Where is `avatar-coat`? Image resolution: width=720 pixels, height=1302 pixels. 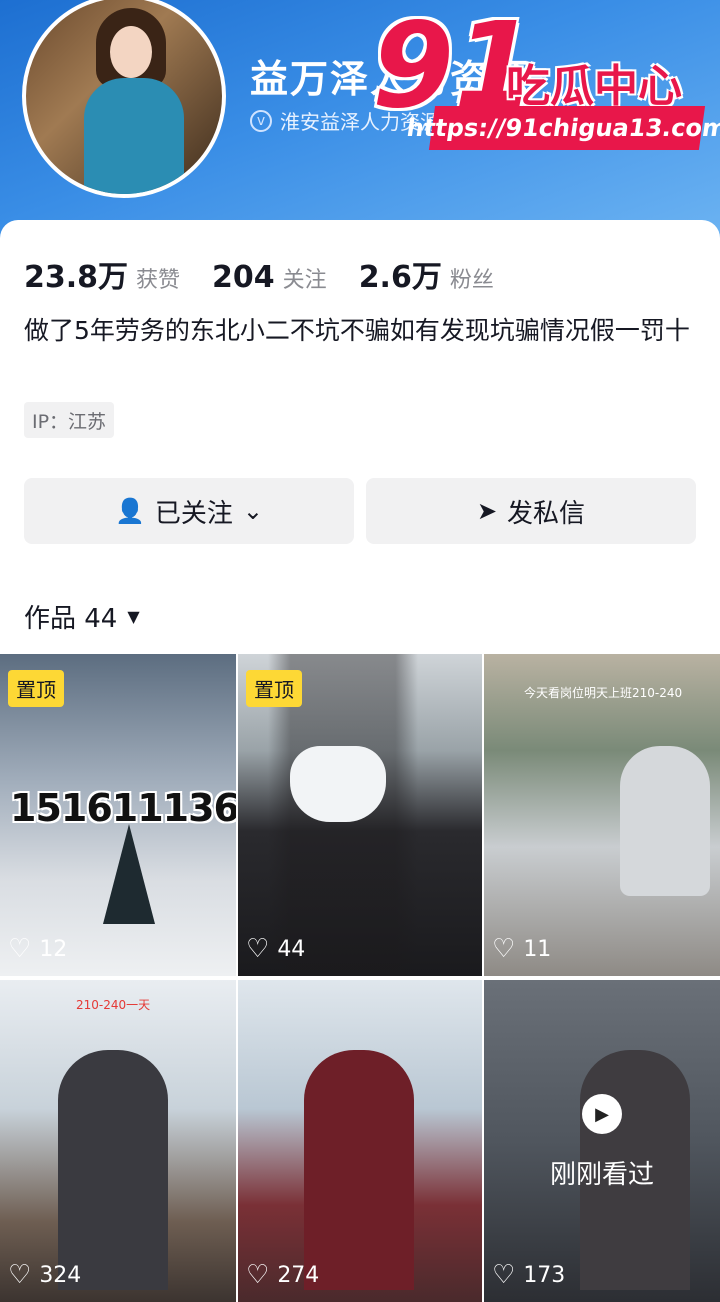
avatar-coat is located at coordinates (134, 136).